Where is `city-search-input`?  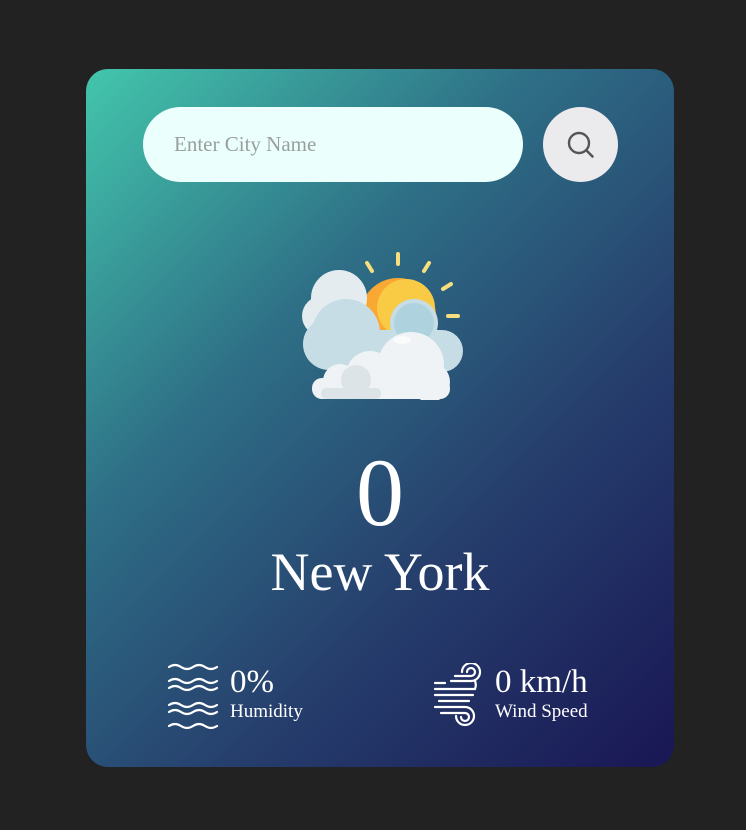
city-search-input is located at coordinates (333, 144).